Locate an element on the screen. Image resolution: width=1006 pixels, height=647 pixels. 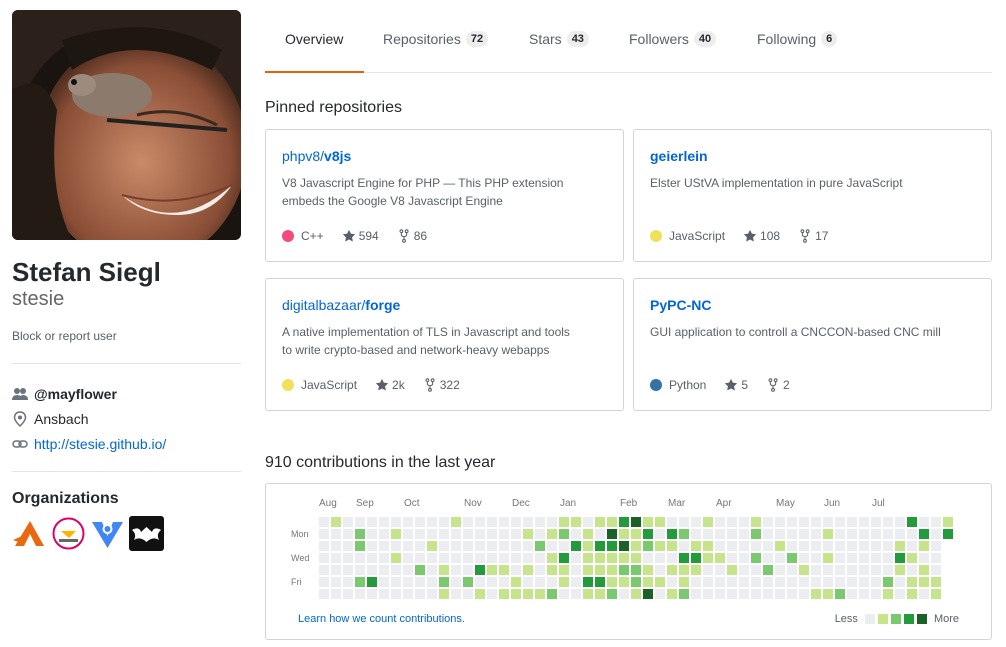
block-report-link: Block or report user is located at coordinates (64, 336).